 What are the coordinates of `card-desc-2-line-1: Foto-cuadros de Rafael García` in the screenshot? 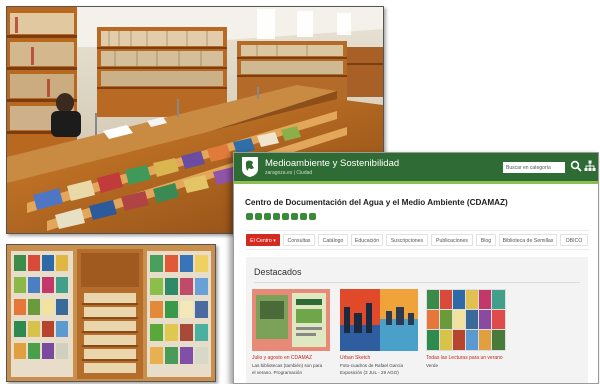 It's located at (372, 365).